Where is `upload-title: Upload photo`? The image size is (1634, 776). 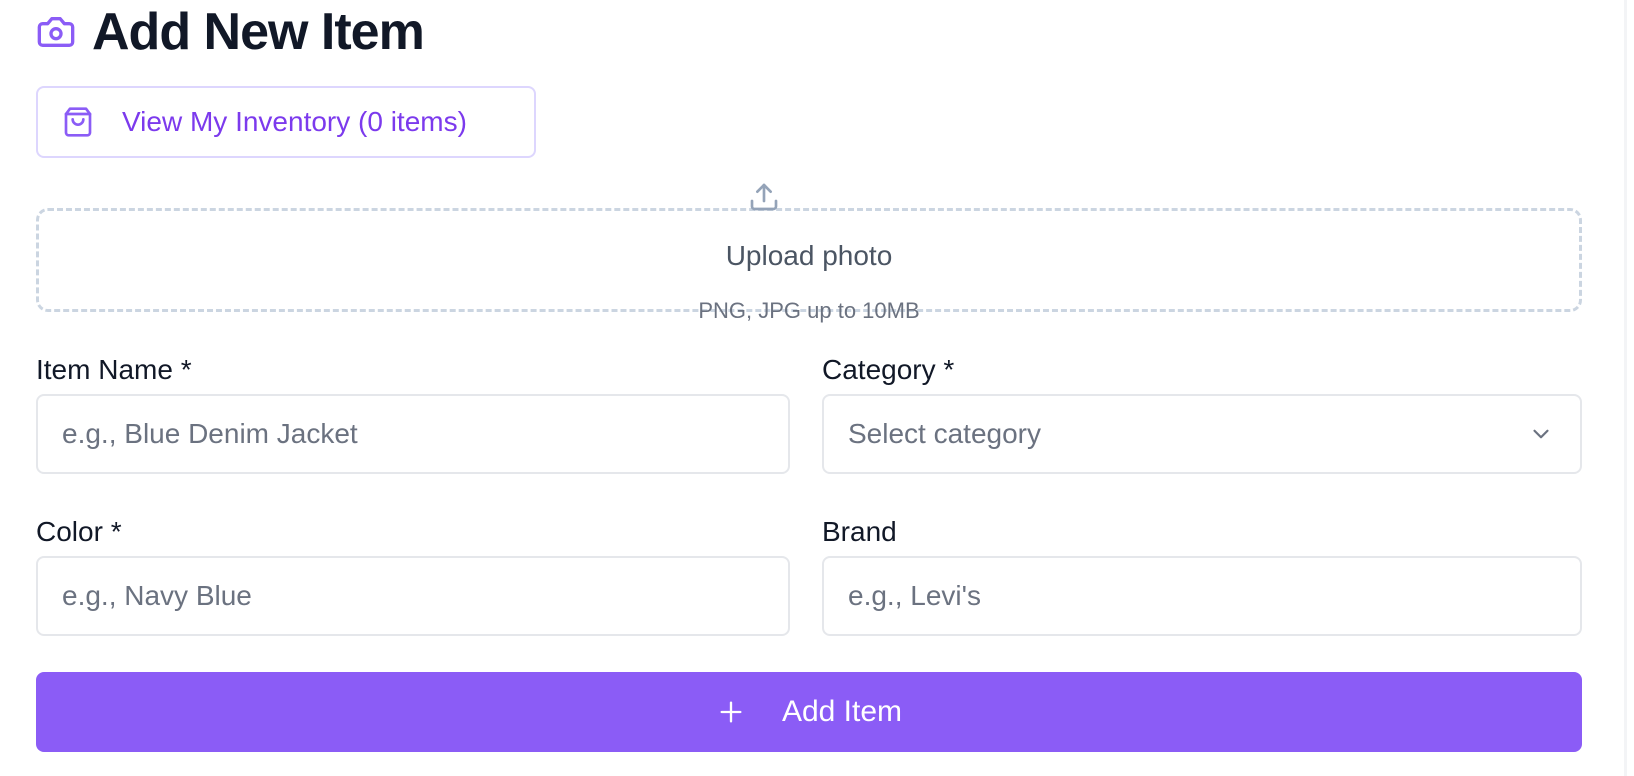
upload-title: Upload photo is located at coordinates (809, 255).